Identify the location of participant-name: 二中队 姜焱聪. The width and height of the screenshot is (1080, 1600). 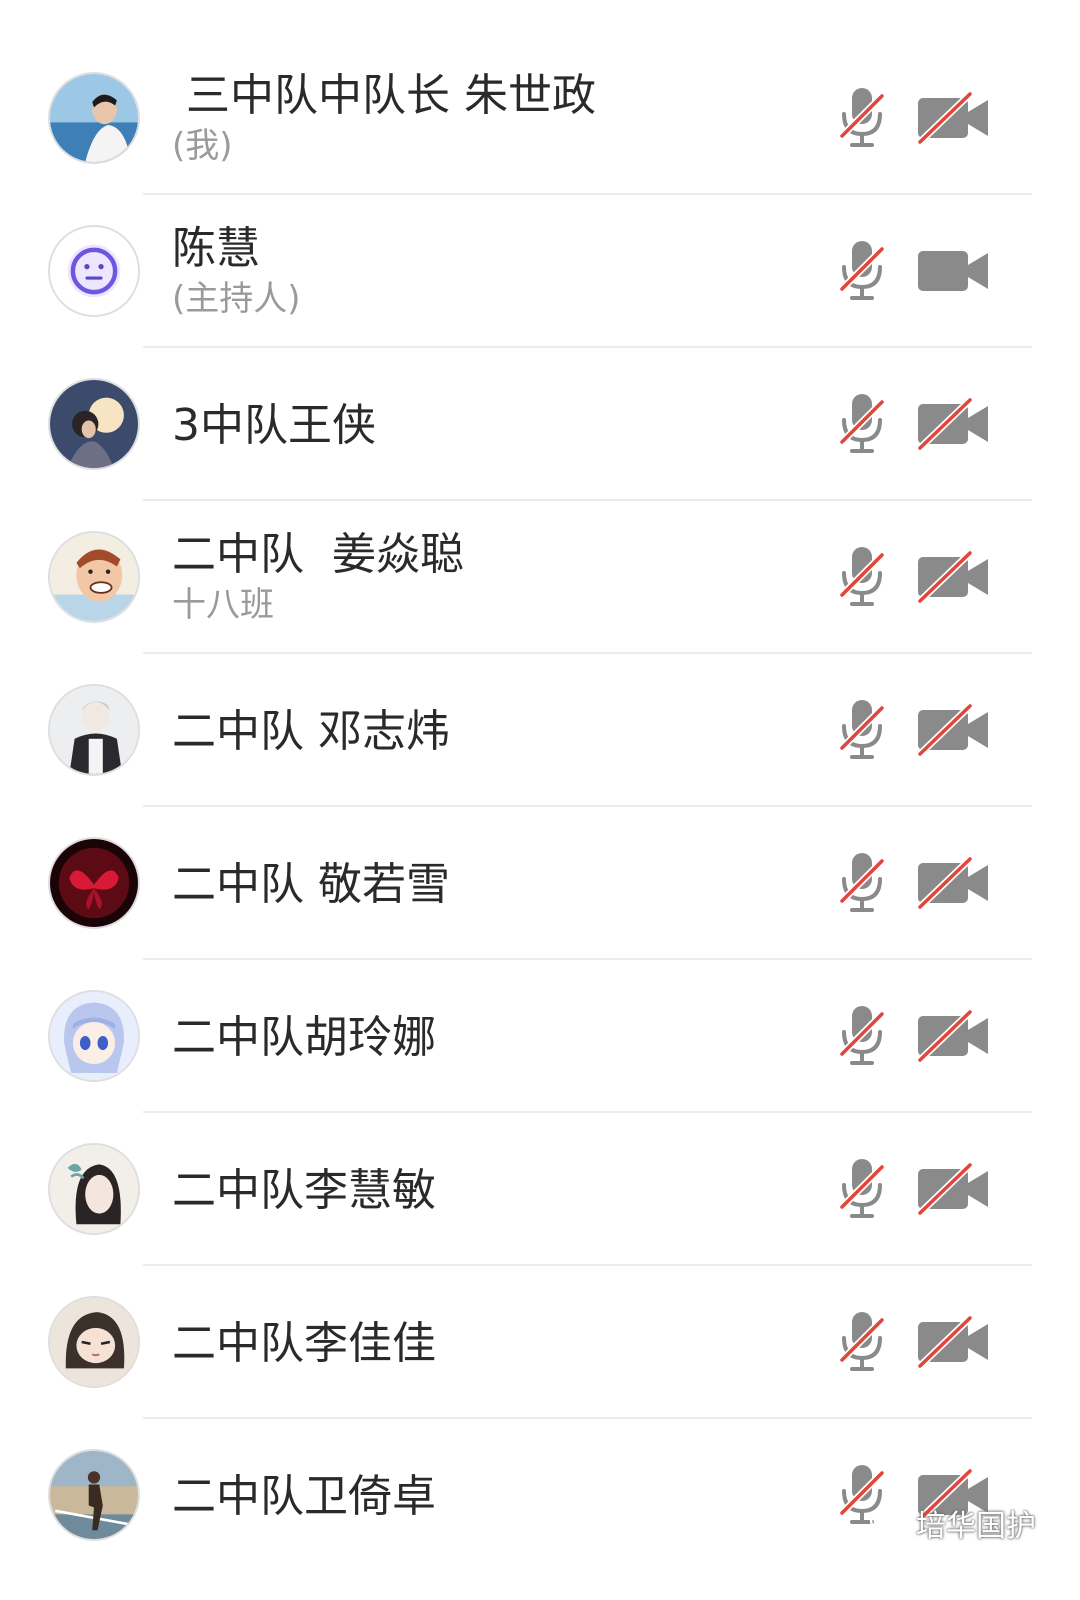
(318, 554).